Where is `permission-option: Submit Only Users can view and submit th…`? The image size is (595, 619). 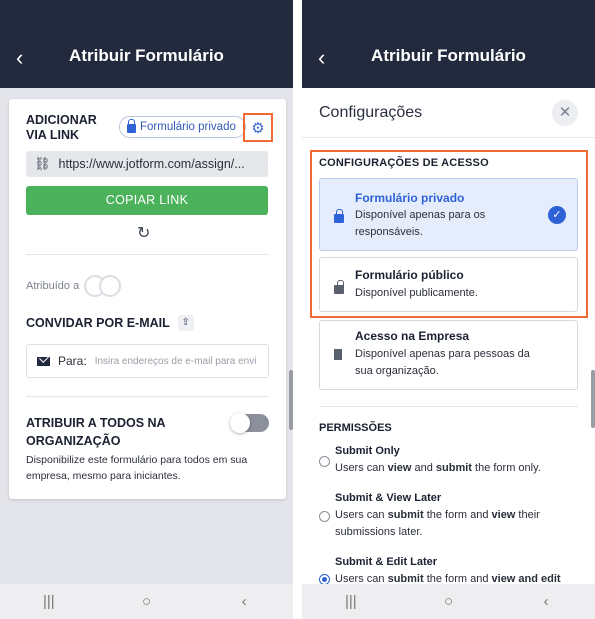 permission-option: Submit Only Users can view and submit th… is located at coordinates (449, 465).